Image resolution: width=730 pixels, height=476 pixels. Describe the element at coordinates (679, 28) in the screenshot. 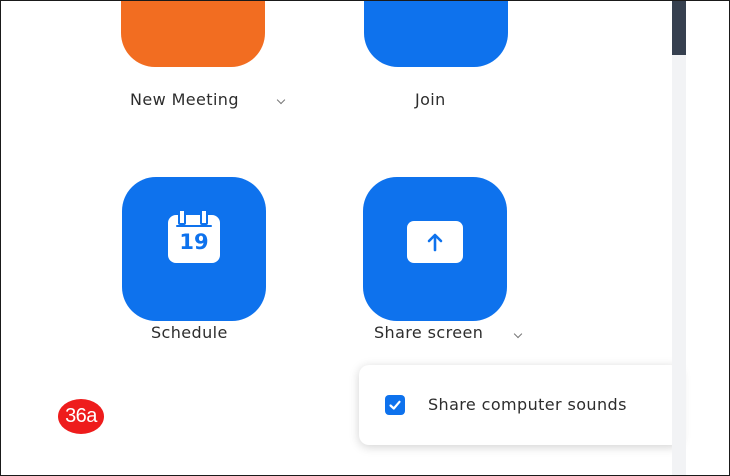

I see `scrollbar-thumb` at that location.